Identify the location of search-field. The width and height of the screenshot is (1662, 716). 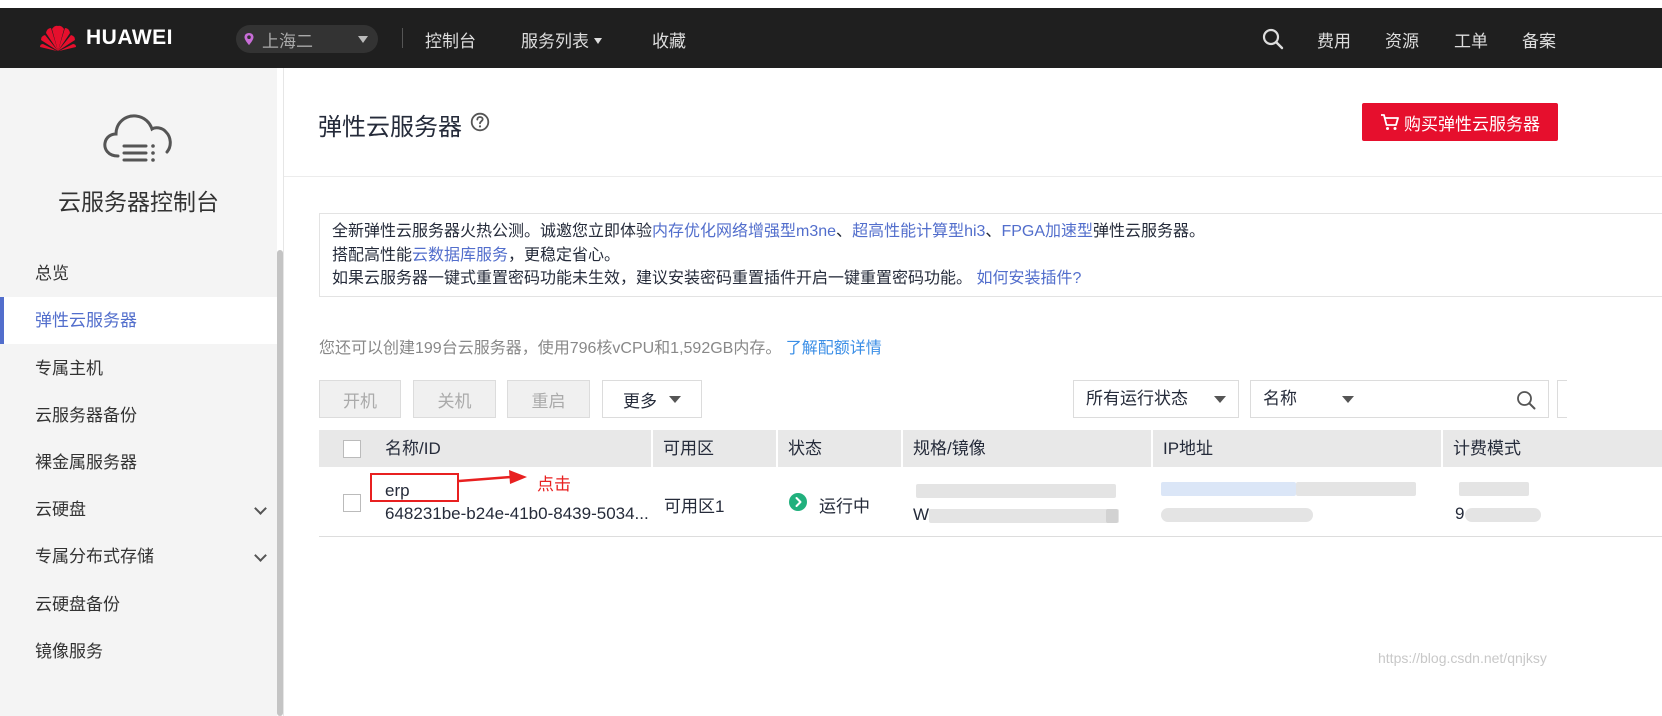
(1457, 399).